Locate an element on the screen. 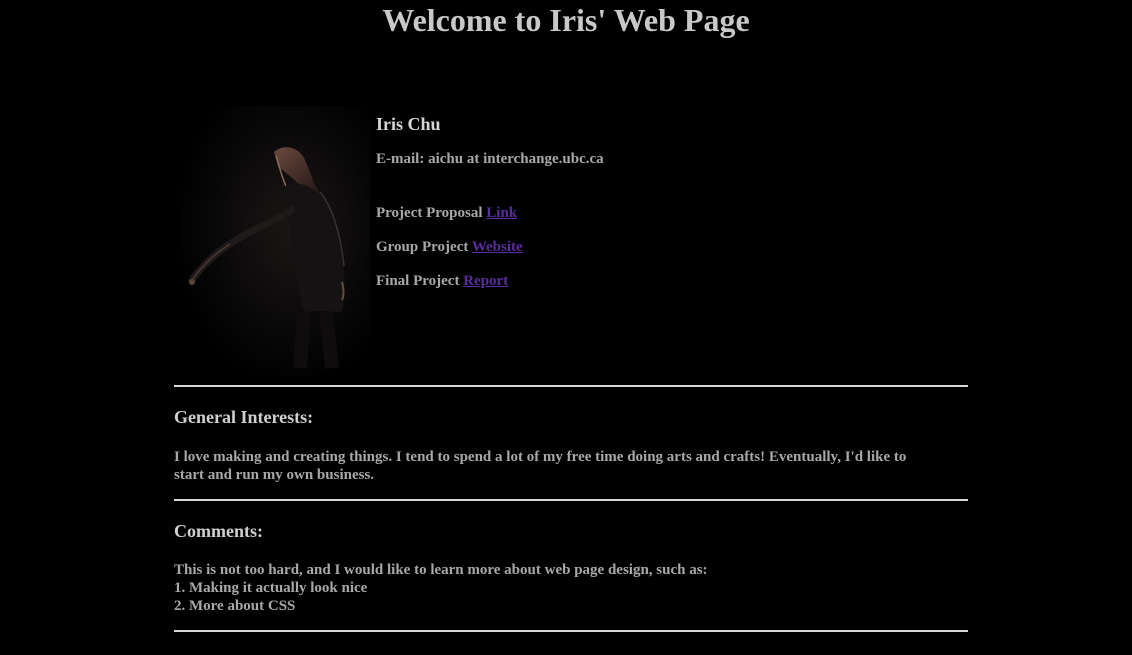  comments-line: 1. Making it actually look nice is located at coordinates (271, 588).